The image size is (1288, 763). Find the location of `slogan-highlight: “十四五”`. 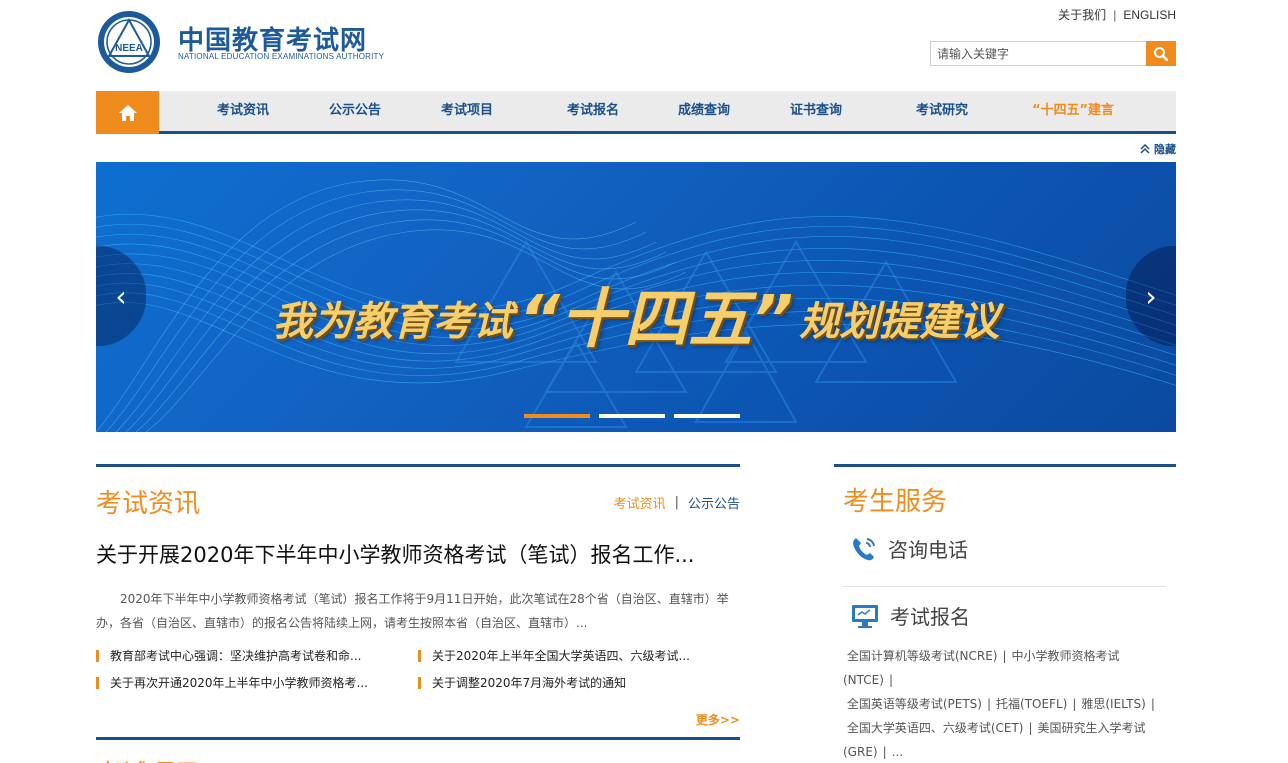

slogan-highlight: “十四五” is located at coordinates (656, 320).